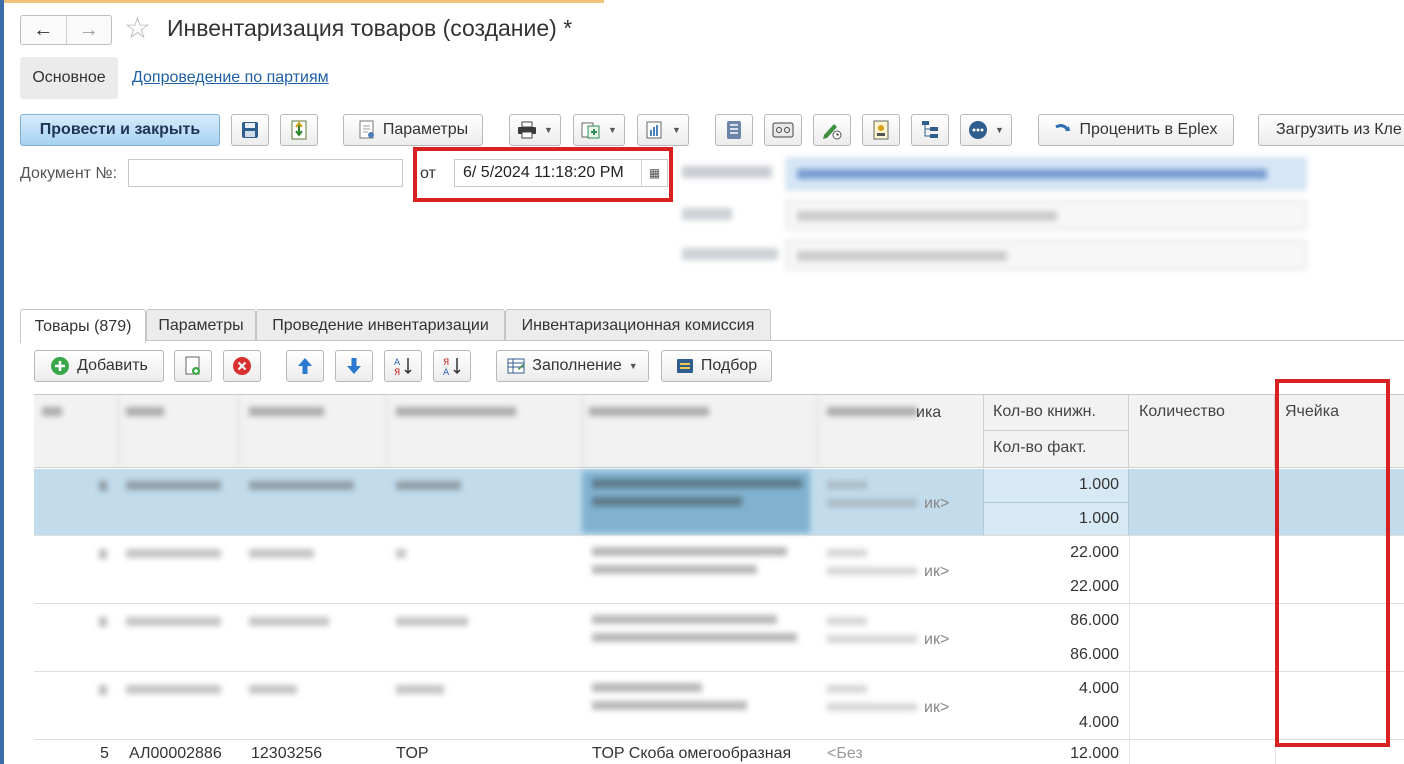 This screenshot has width=1404, height=764. Describe the element at coordinates (88, 30) in the screenshot. I see `forward-button: →` at that location.